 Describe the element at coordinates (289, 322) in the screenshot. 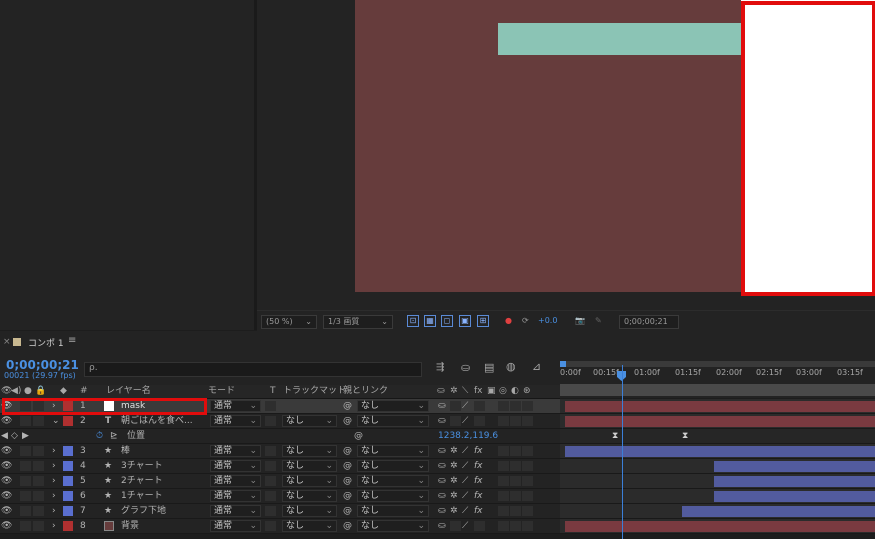

I see `zoom-dropdown: (50 %) ⌄` at that location.